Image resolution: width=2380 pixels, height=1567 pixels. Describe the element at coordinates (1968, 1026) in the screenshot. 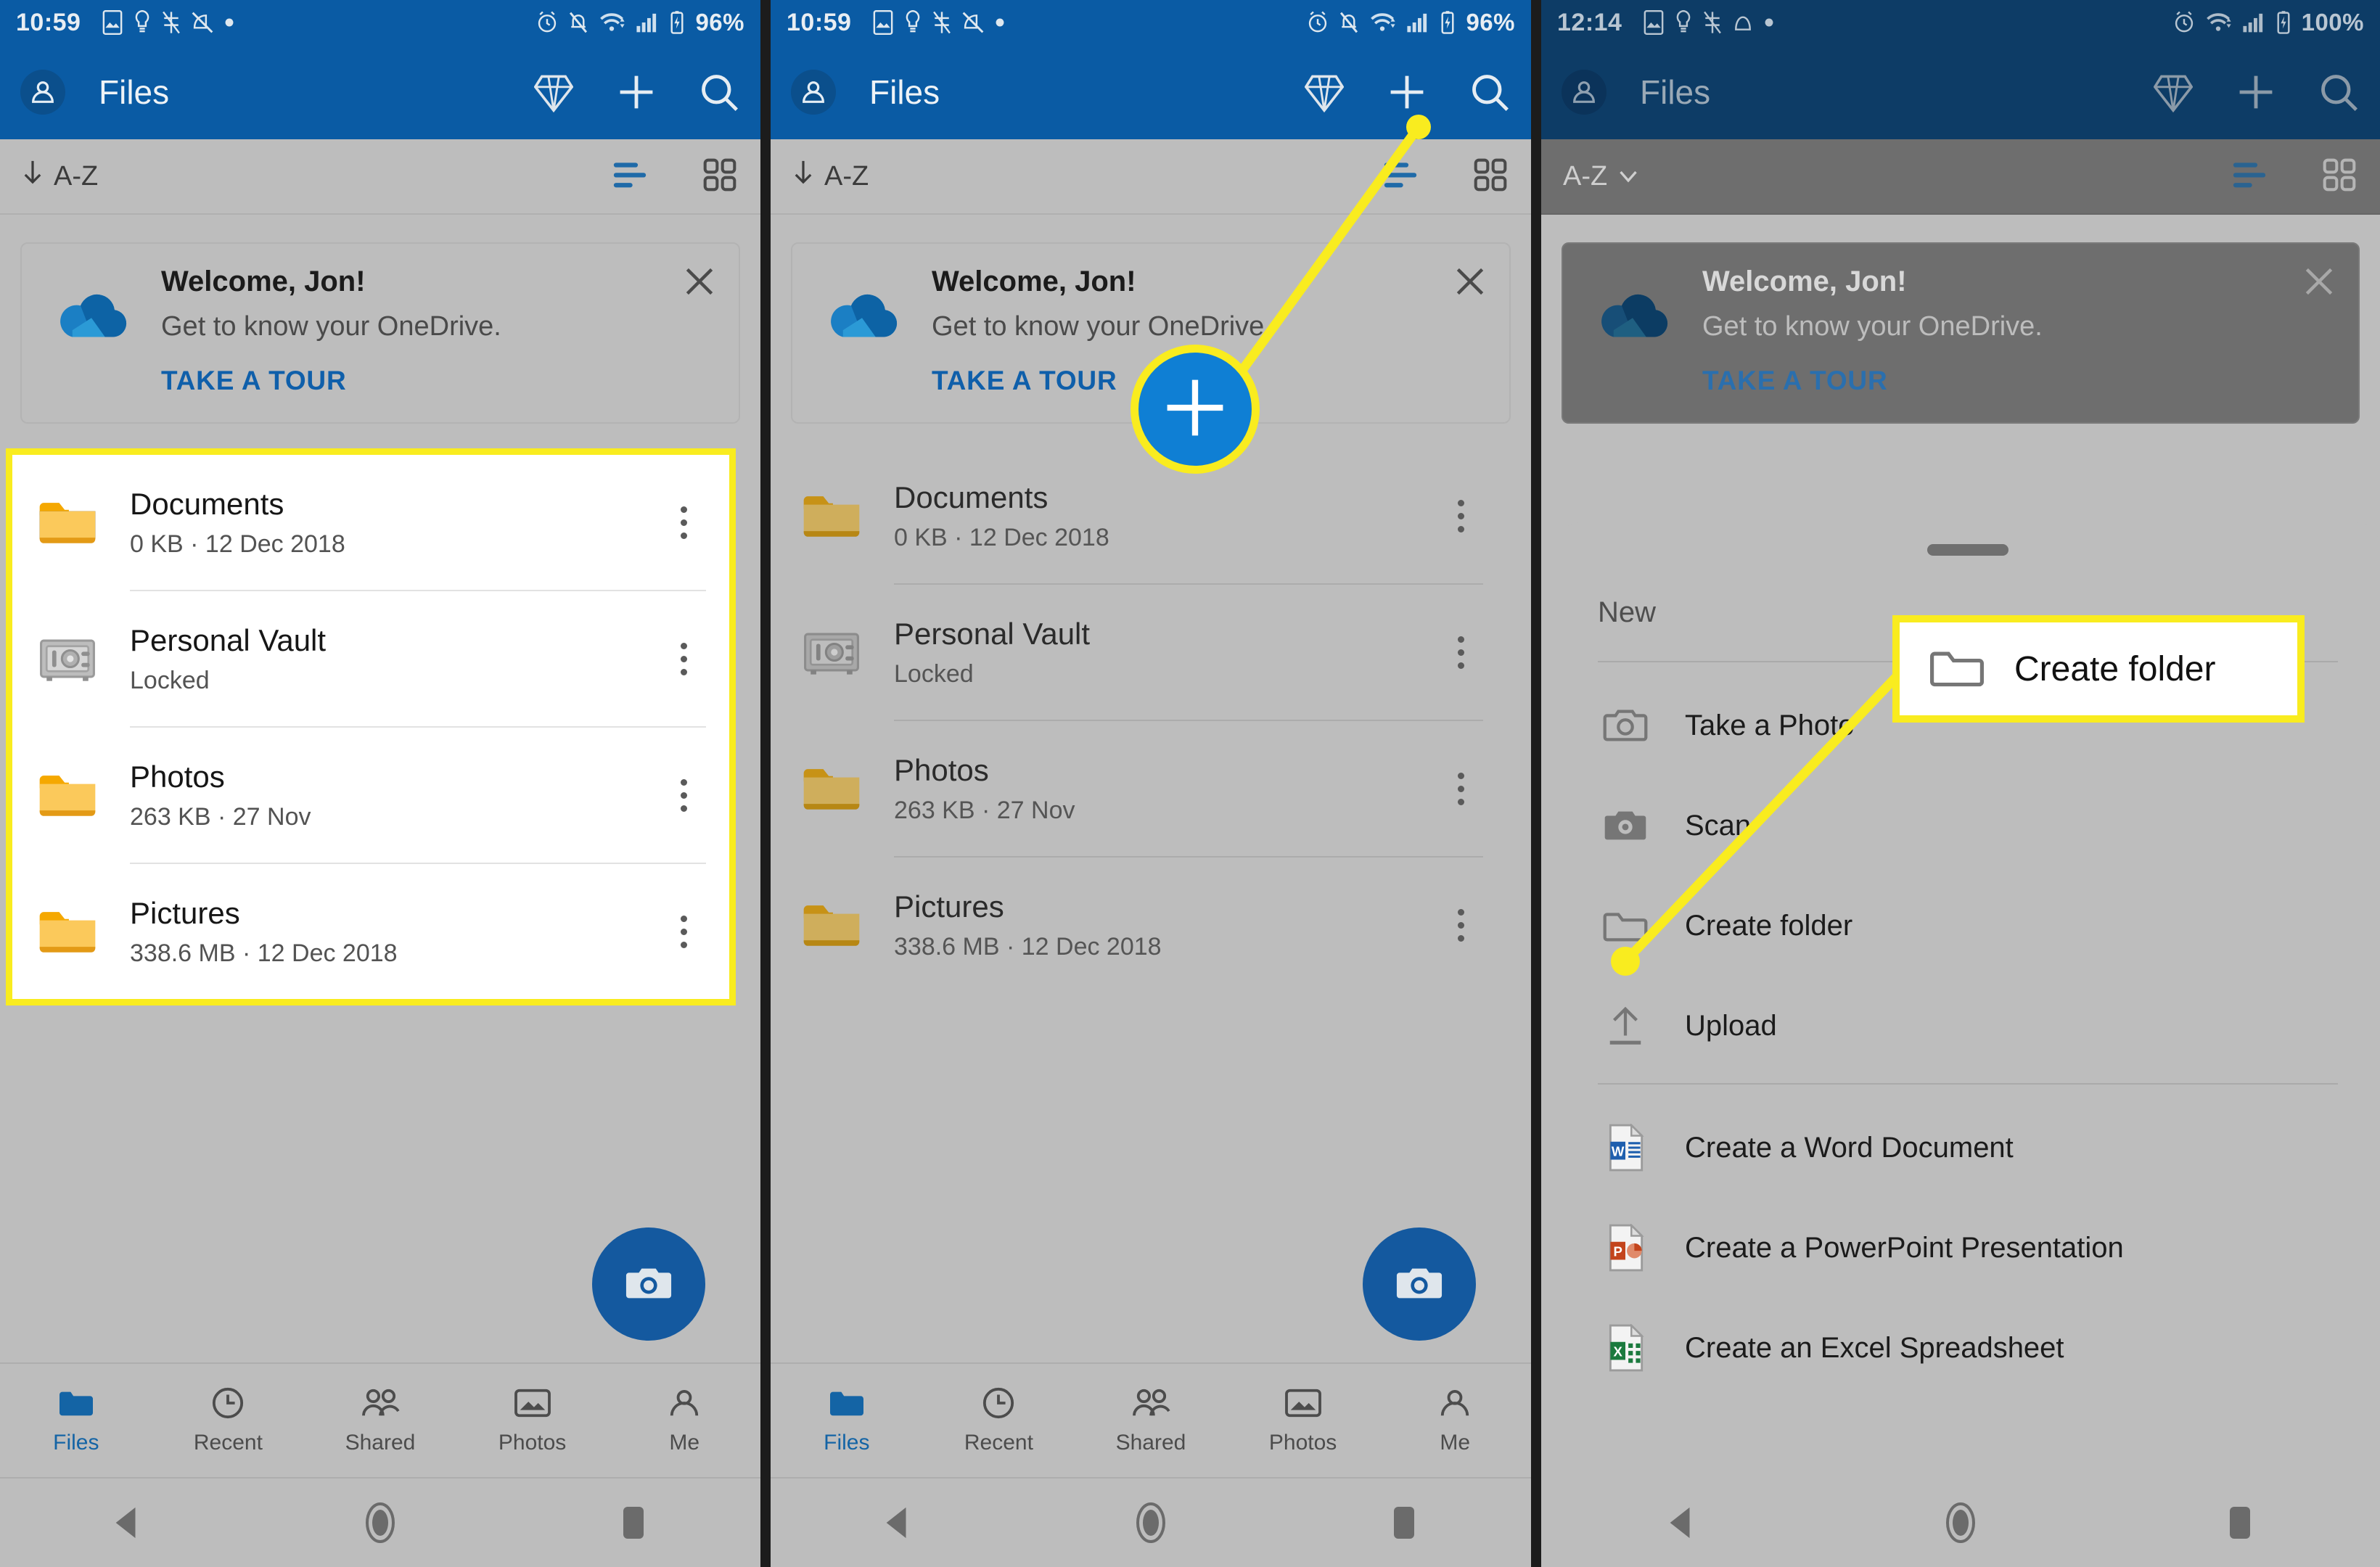

I see `menu-item-upload: Upload` at that location.